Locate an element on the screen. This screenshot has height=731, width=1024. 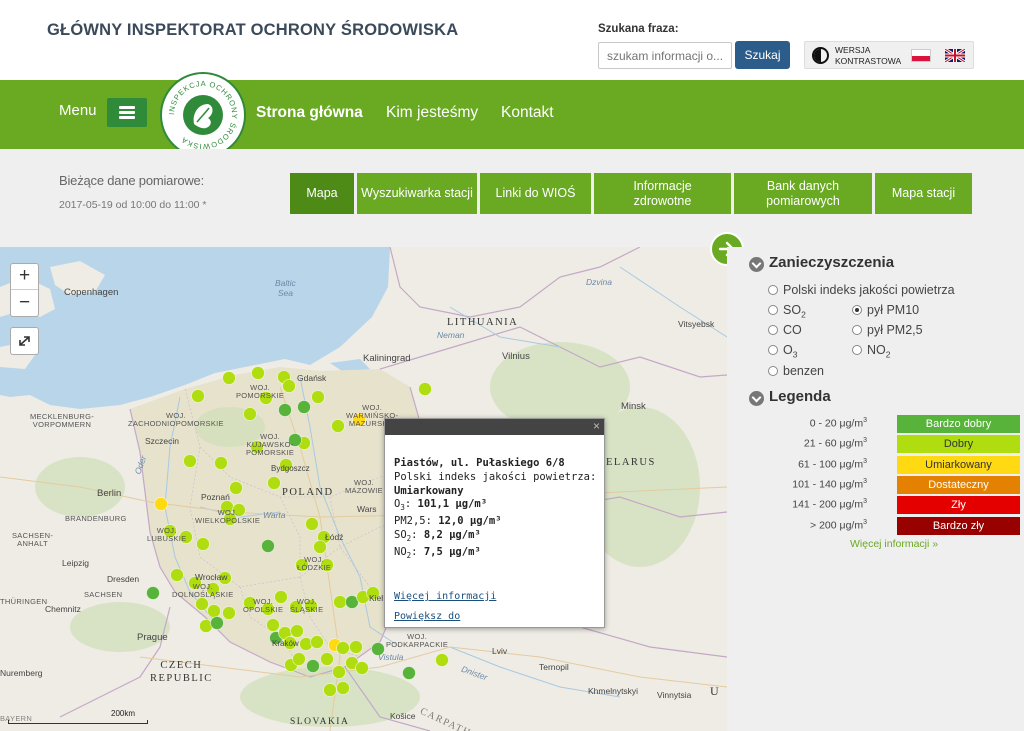
label-woj-lodzkie: WOJ. ŁÓDZKIE is located at coordinates (314, 563).